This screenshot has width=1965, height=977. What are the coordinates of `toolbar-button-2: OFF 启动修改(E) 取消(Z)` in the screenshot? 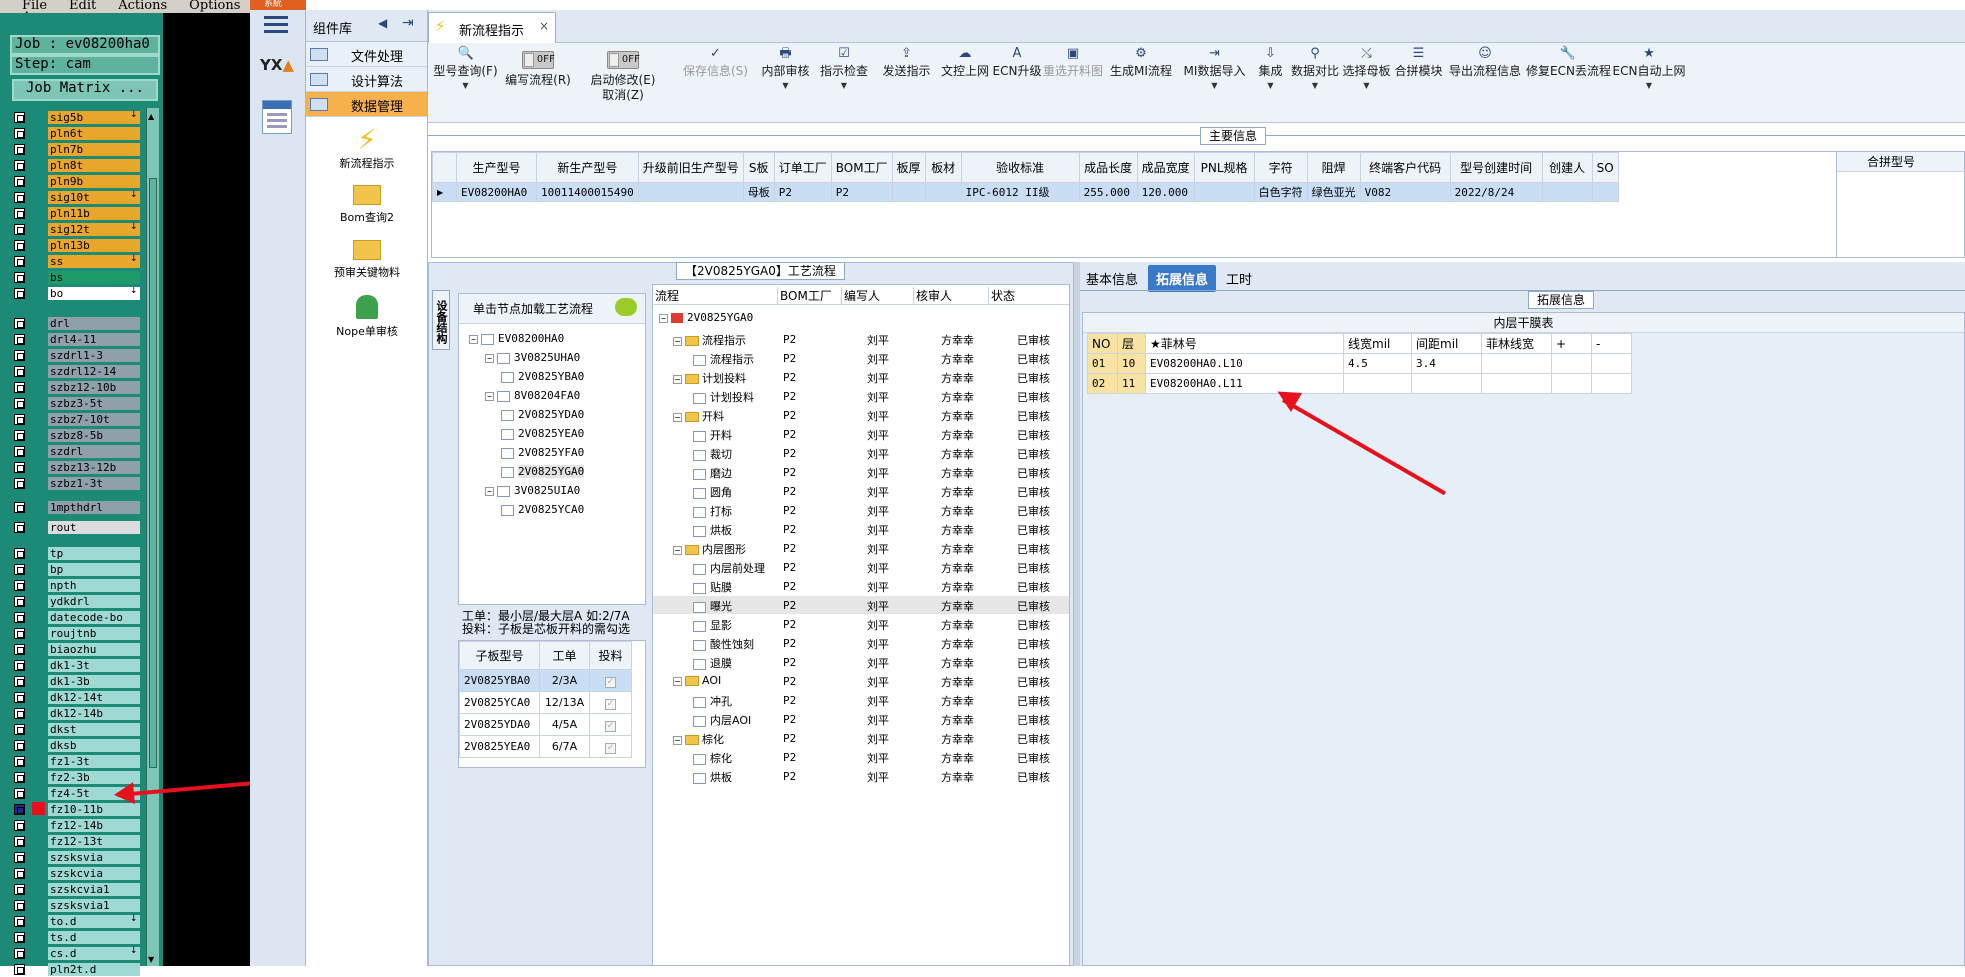 It's located at (623, 82).